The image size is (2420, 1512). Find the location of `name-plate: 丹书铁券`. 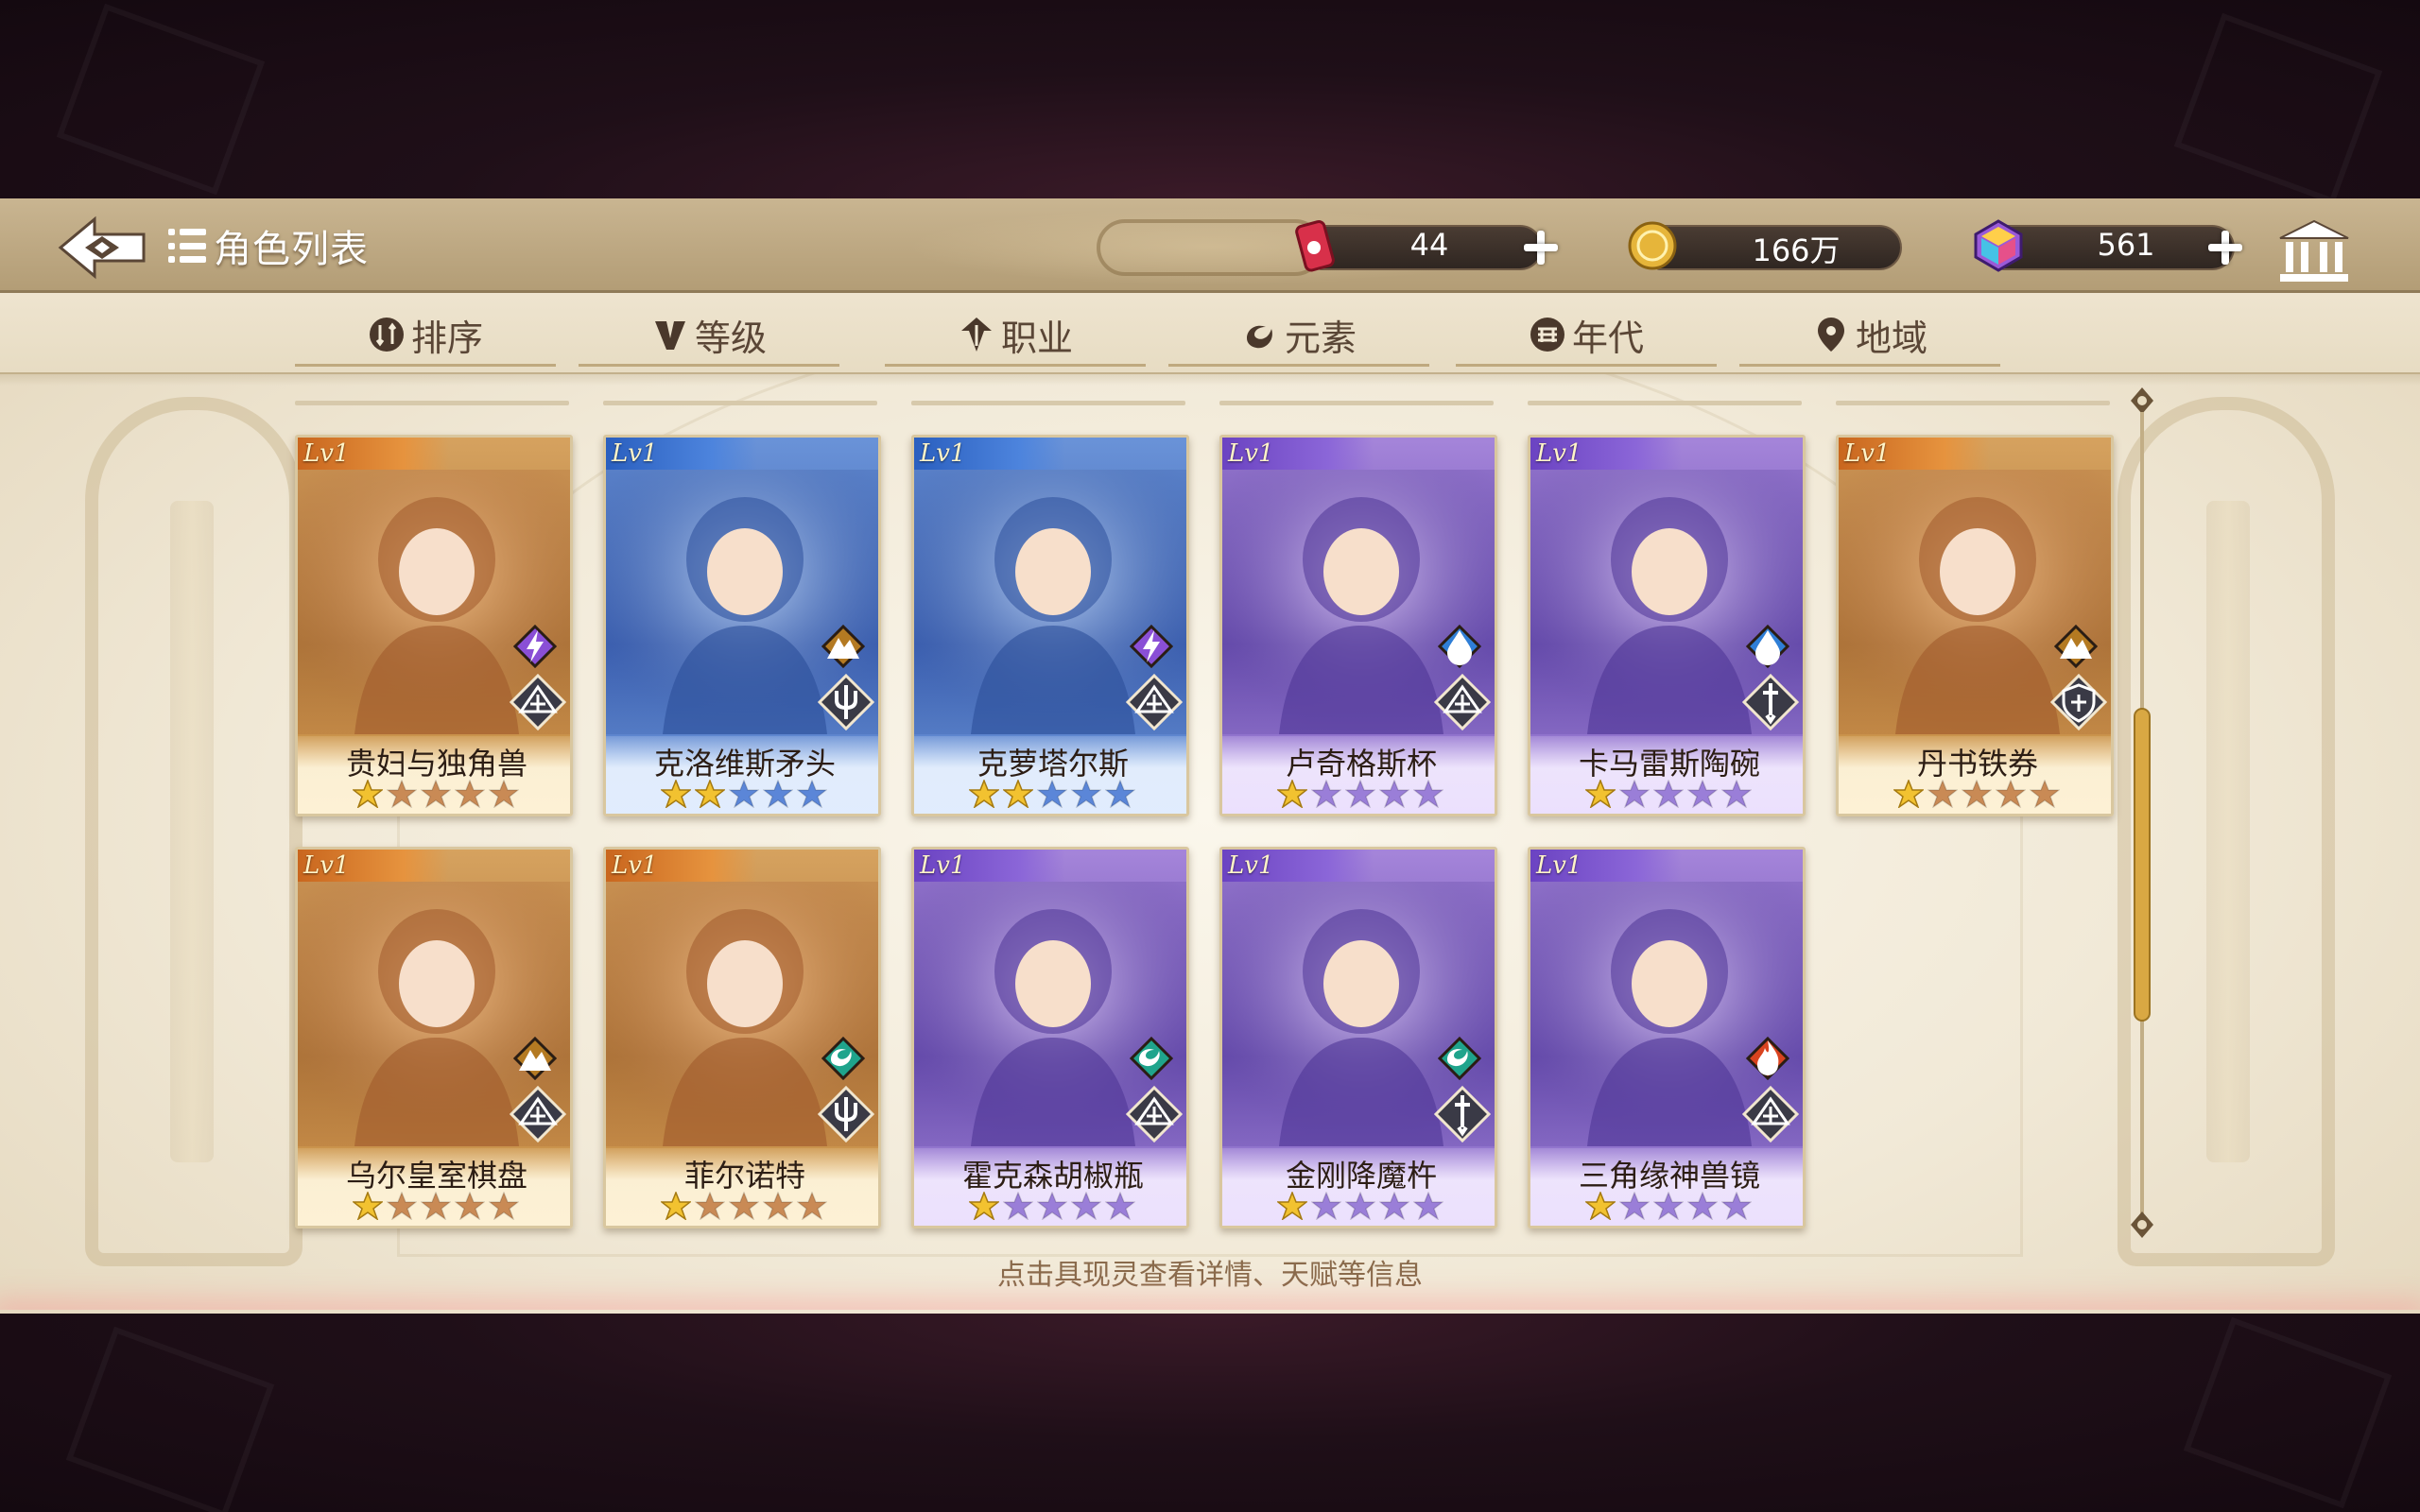

name-plate: 丹书铁券 is located at coordinates (1975, 775).